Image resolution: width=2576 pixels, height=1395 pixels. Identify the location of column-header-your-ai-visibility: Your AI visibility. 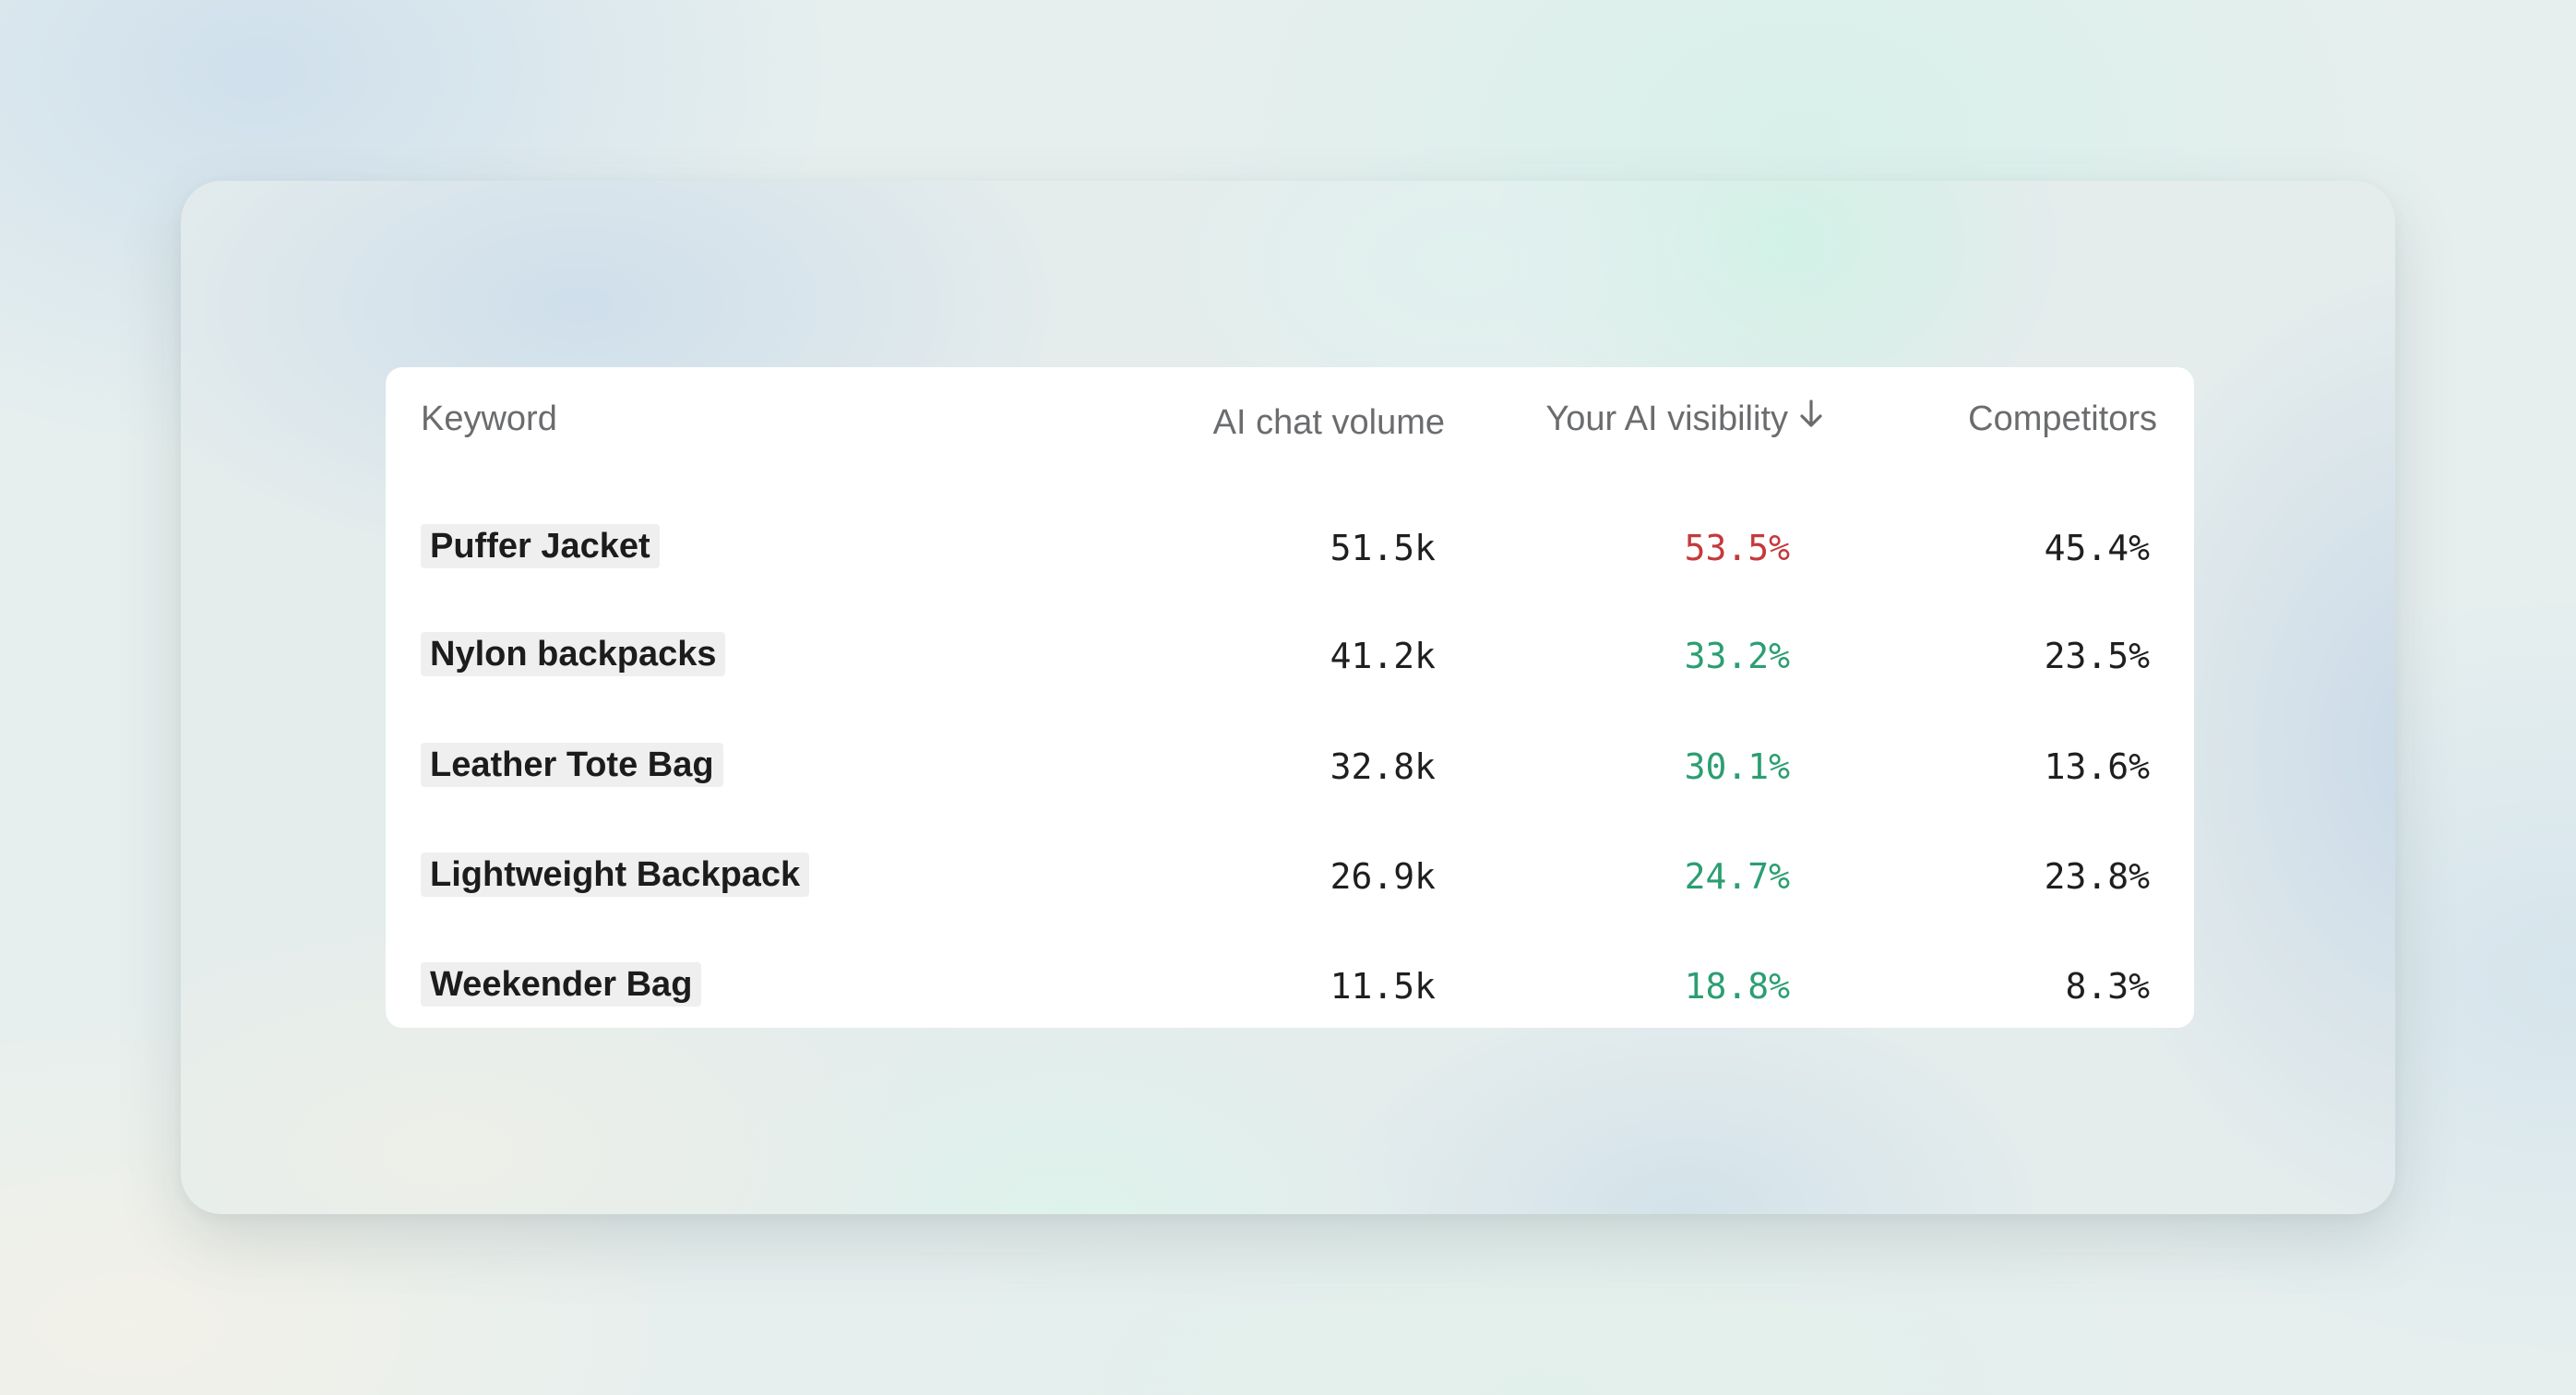
(1684, 419).